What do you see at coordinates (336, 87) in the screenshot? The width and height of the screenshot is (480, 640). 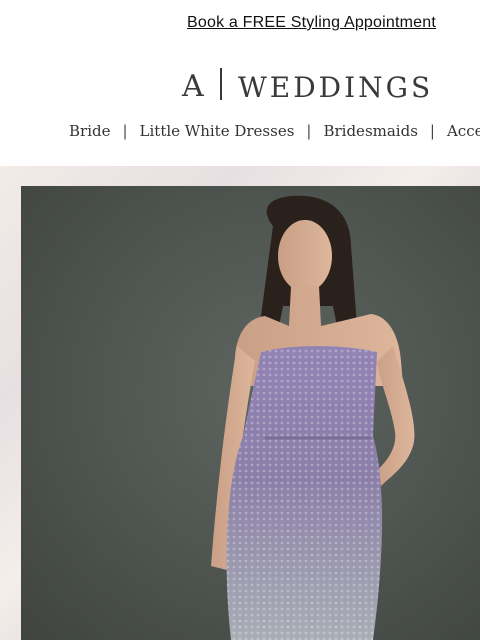 I see `logo-wordmark: WEDDINGS` at bounding box center [336, 87].